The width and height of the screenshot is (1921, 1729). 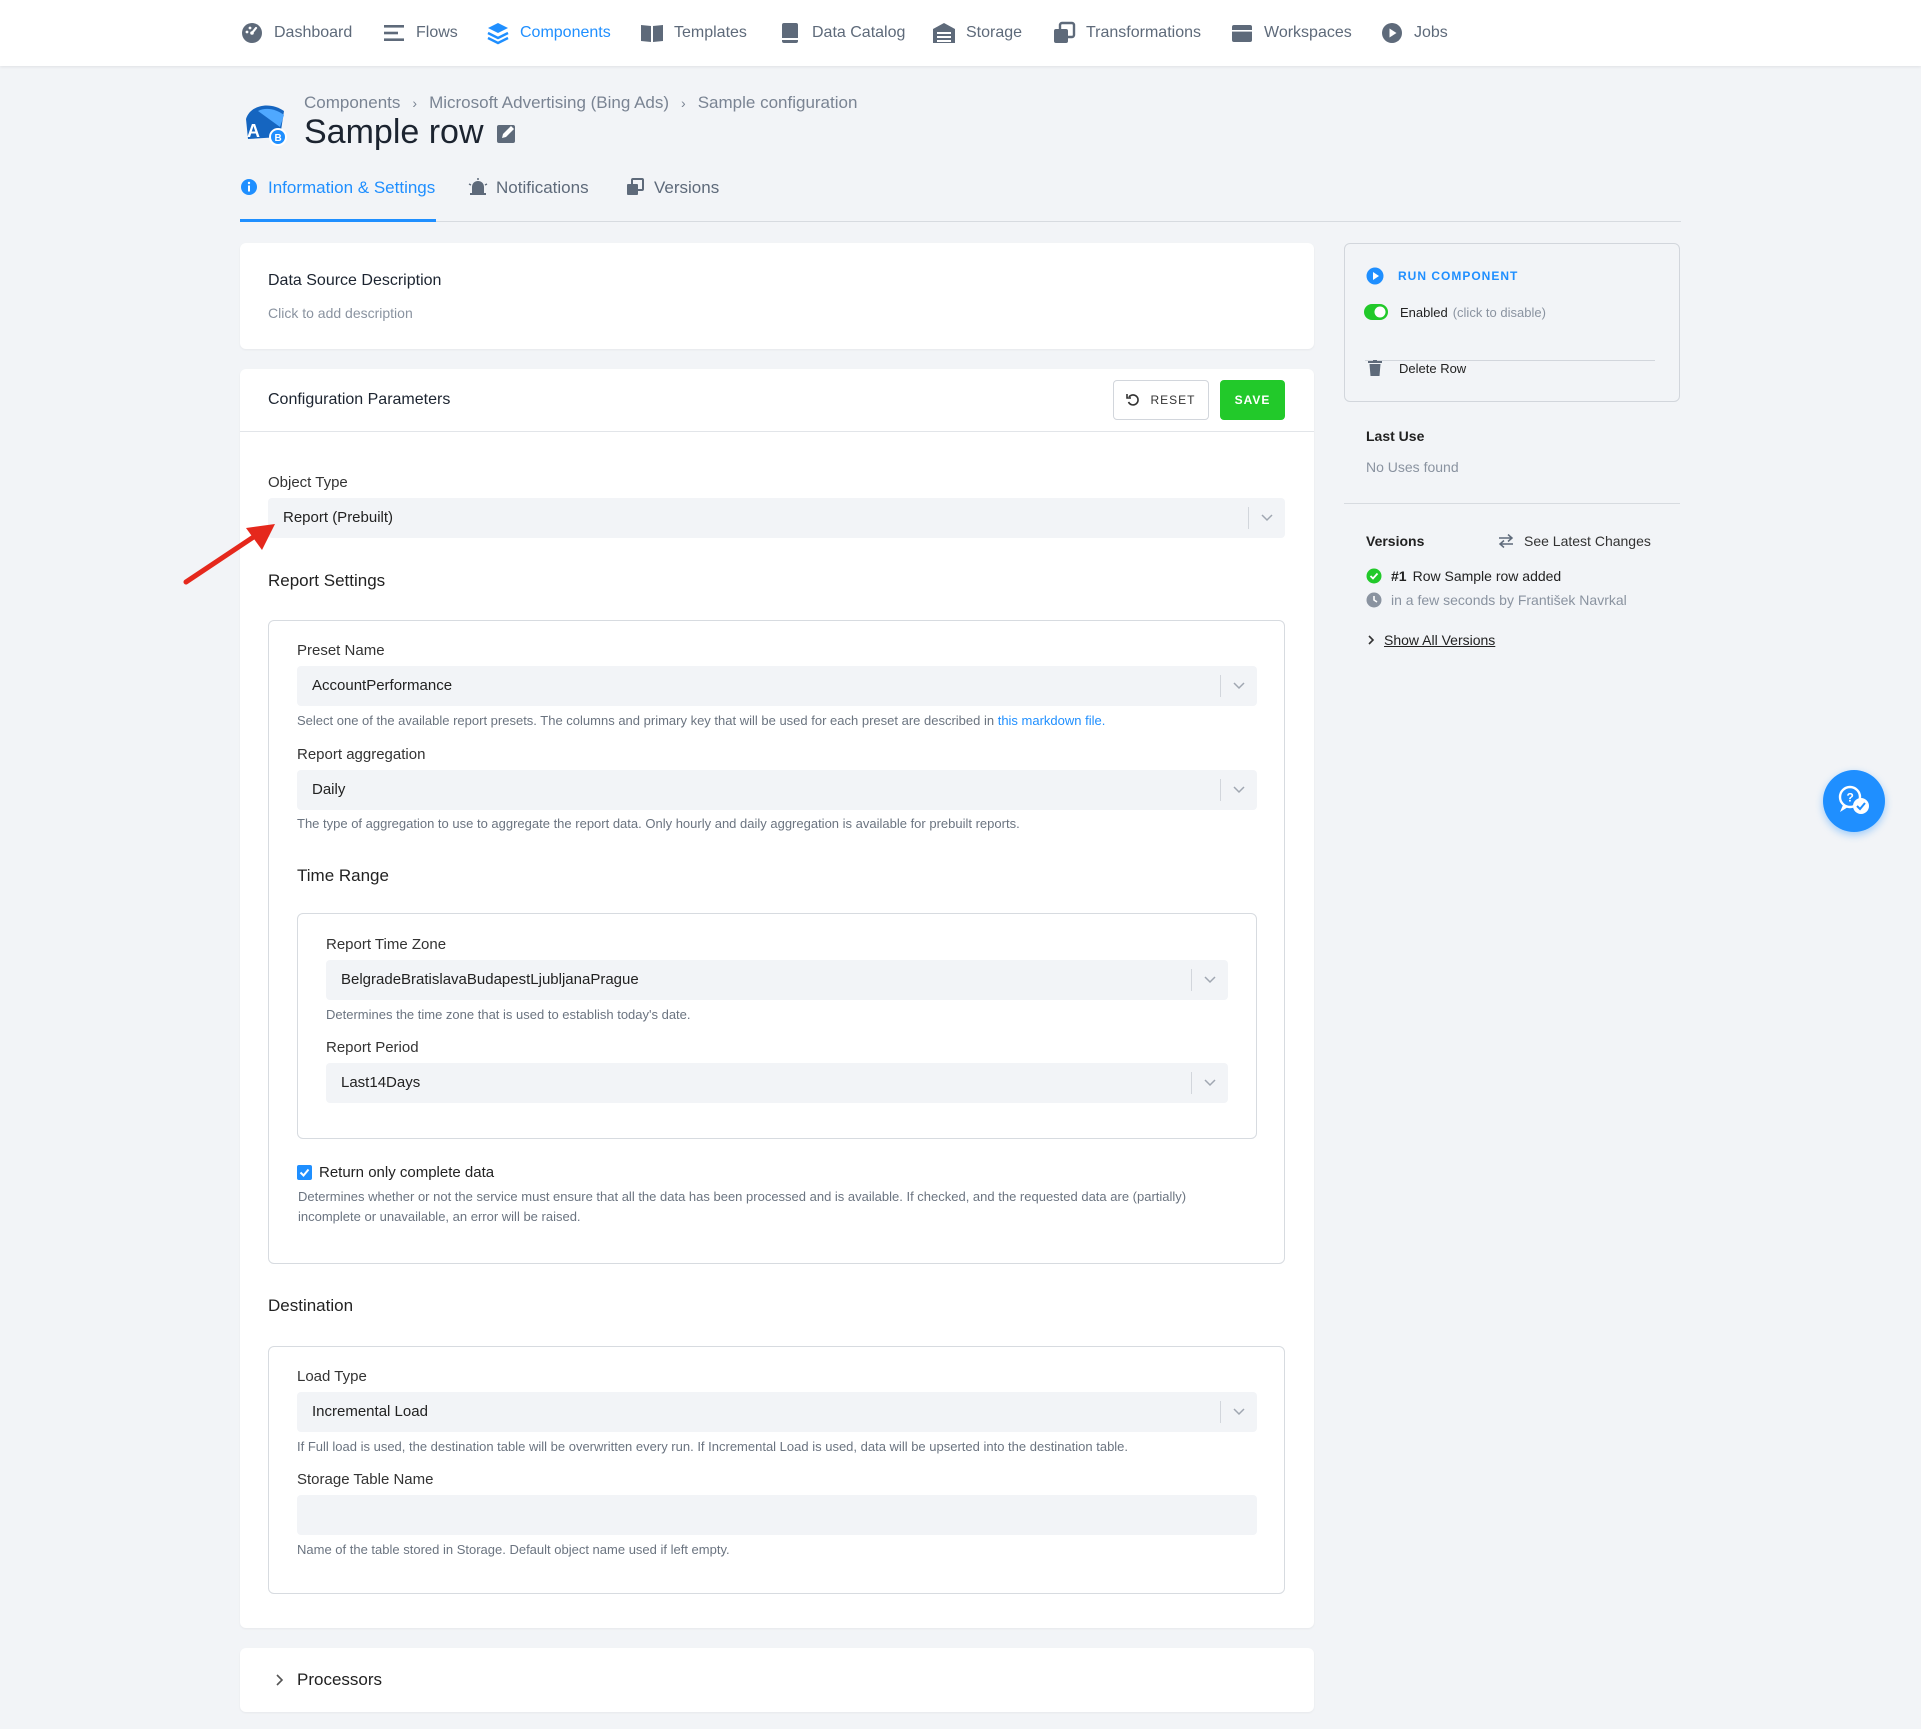 What do you see at coordinates (415, 103) in the screenshot?
I see `chevron-right-icon: ›` at bounding box center [415, 103].